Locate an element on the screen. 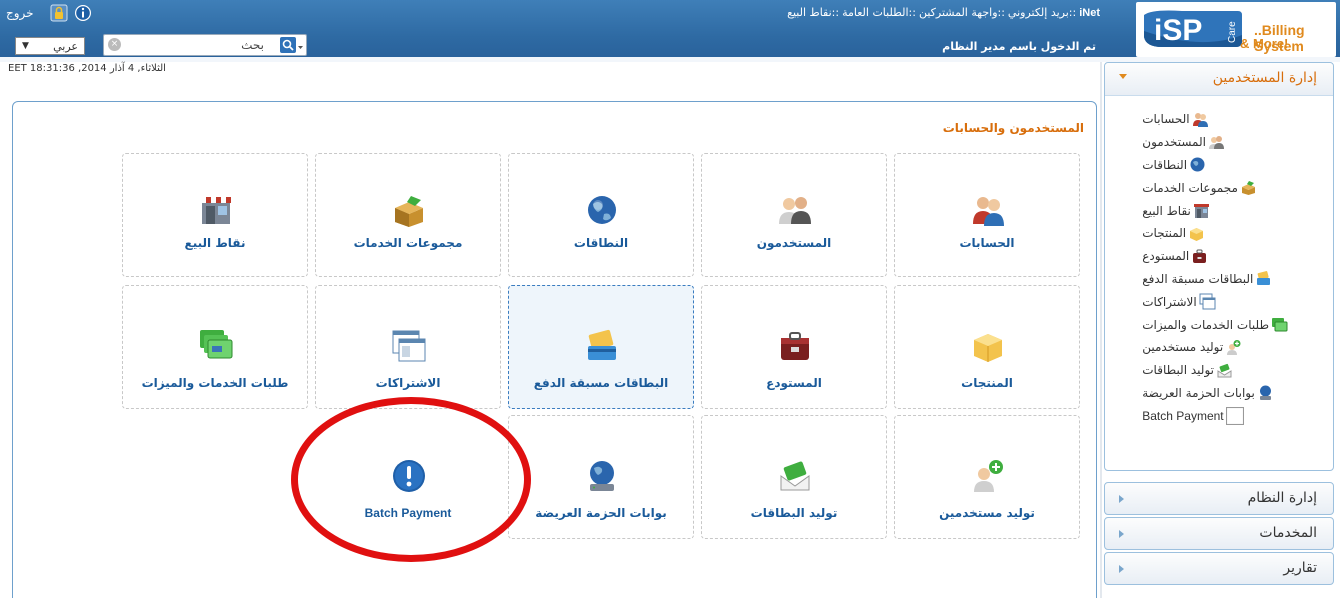 This screenshot has height=598, width=1340. tile-label: نقاط البيع is located at coordinates (215, 243).